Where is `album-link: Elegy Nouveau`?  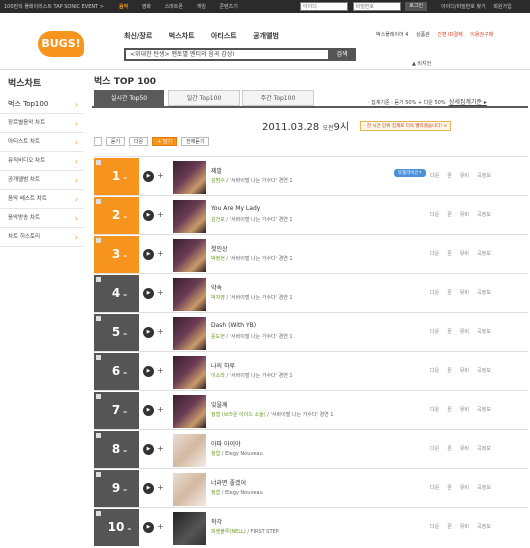 album-link: Elegy Nouveau is located at coordinates (244, 493).